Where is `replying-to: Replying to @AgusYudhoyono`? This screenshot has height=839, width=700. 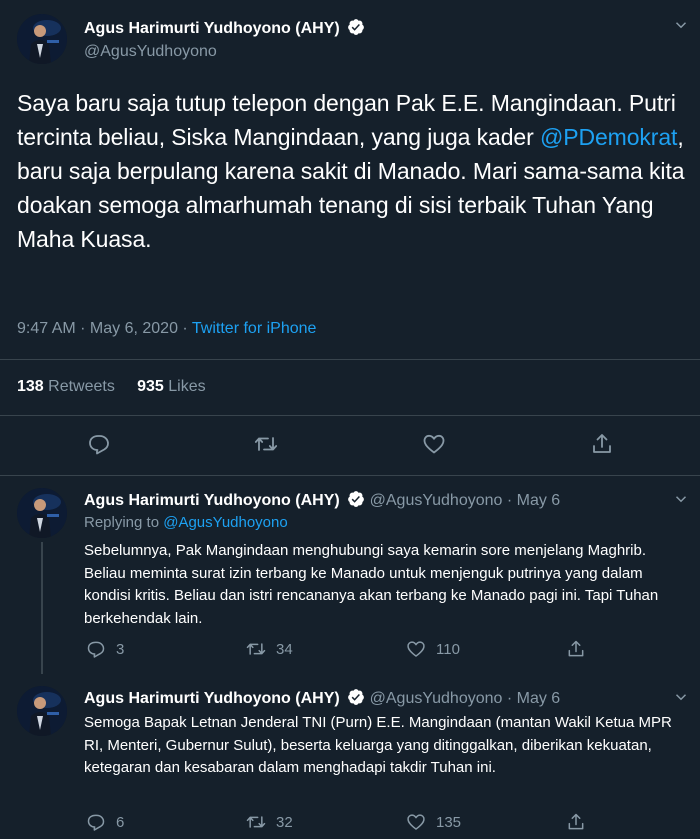 replying-to: Replying to @AgusYudhoyono is located at coordinates (186, 522).